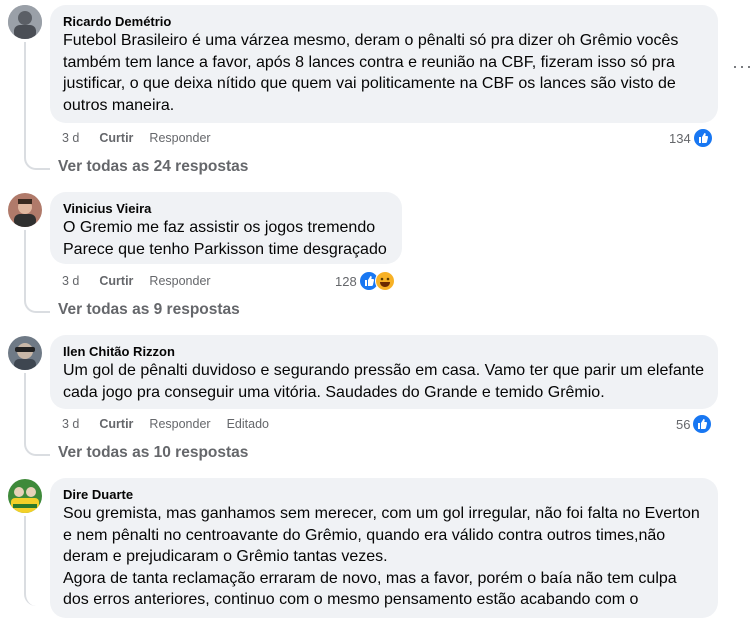 The width and height of the screenshot is (750, 618). Describe the element at coordinates (153, 167) in the screenshot. I see `view-replies-link: Ver todas as 24 respostas` at that location.